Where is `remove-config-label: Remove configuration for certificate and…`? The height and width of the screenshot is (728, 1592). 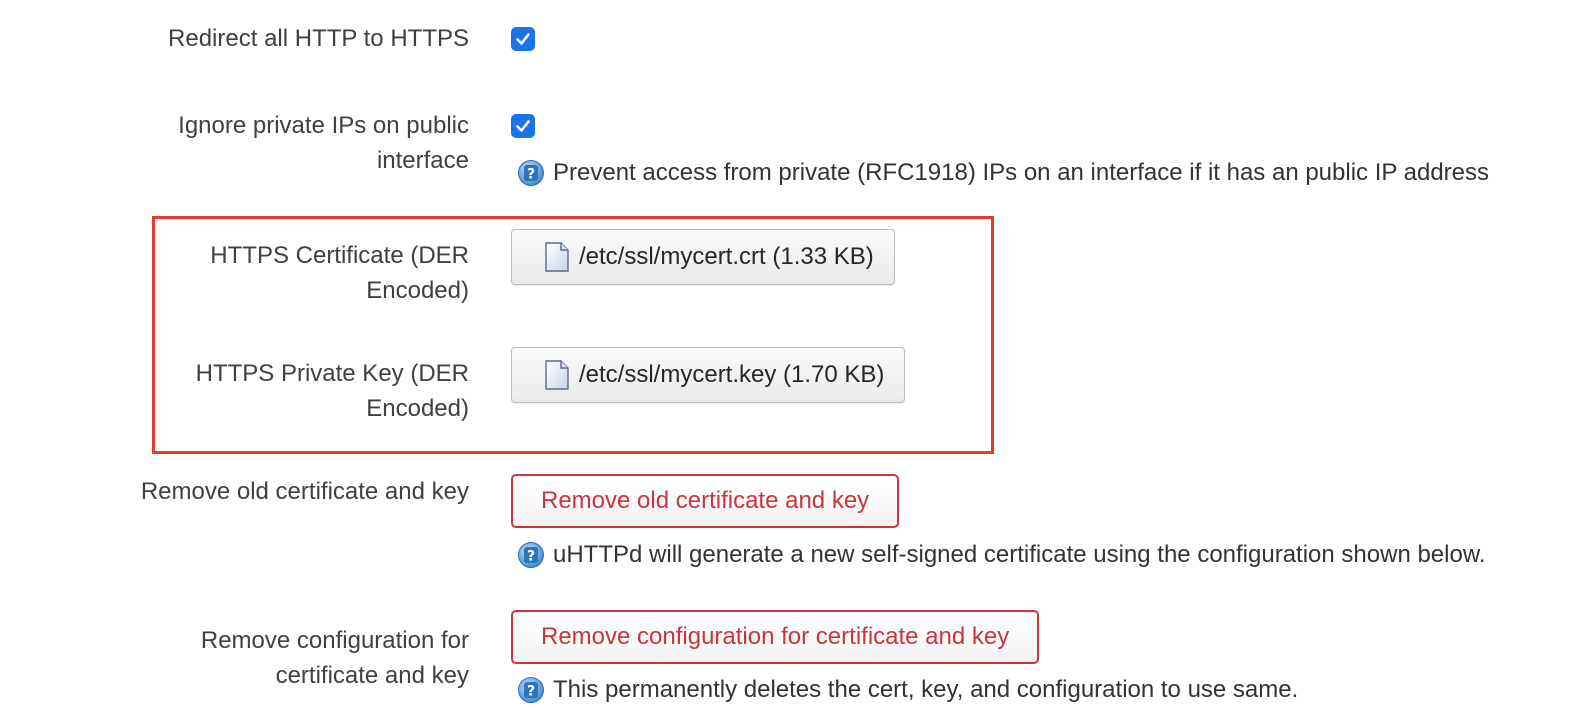
remove-config-label: Remove configuration for certificate and… is located at coordinates (334, 658).